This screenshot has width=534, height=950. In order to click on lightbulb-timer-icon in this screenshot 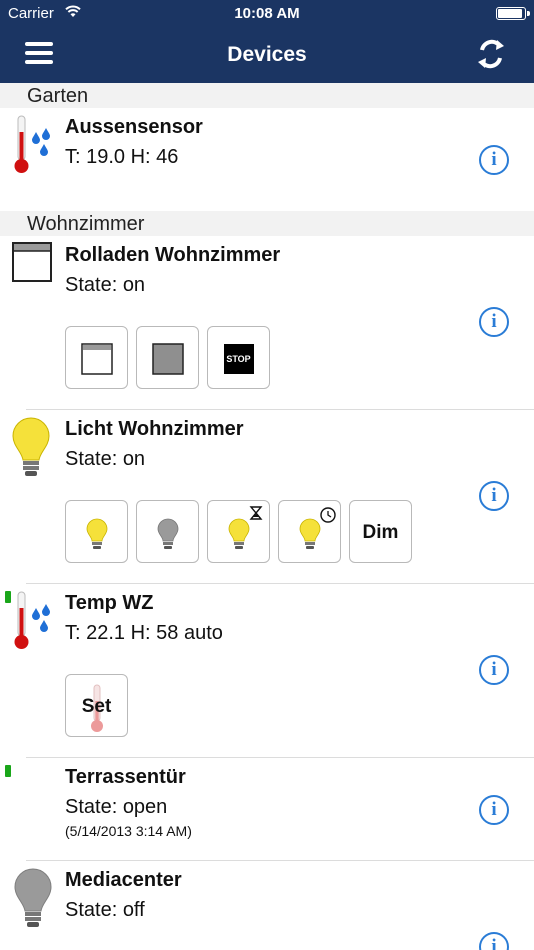, I will do `click(245, 527)`.